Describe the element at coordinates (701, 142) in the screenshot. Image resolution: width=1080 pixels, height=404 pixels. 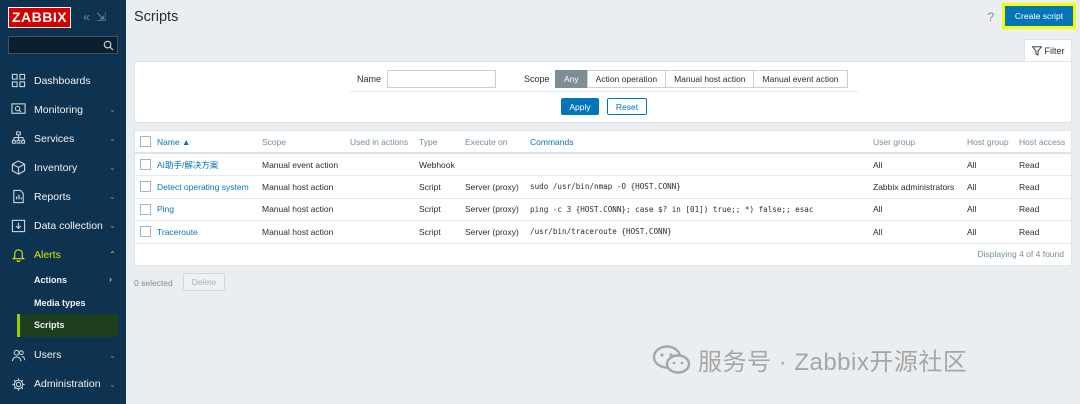
I see `column-header-commands: Commands` at that location.